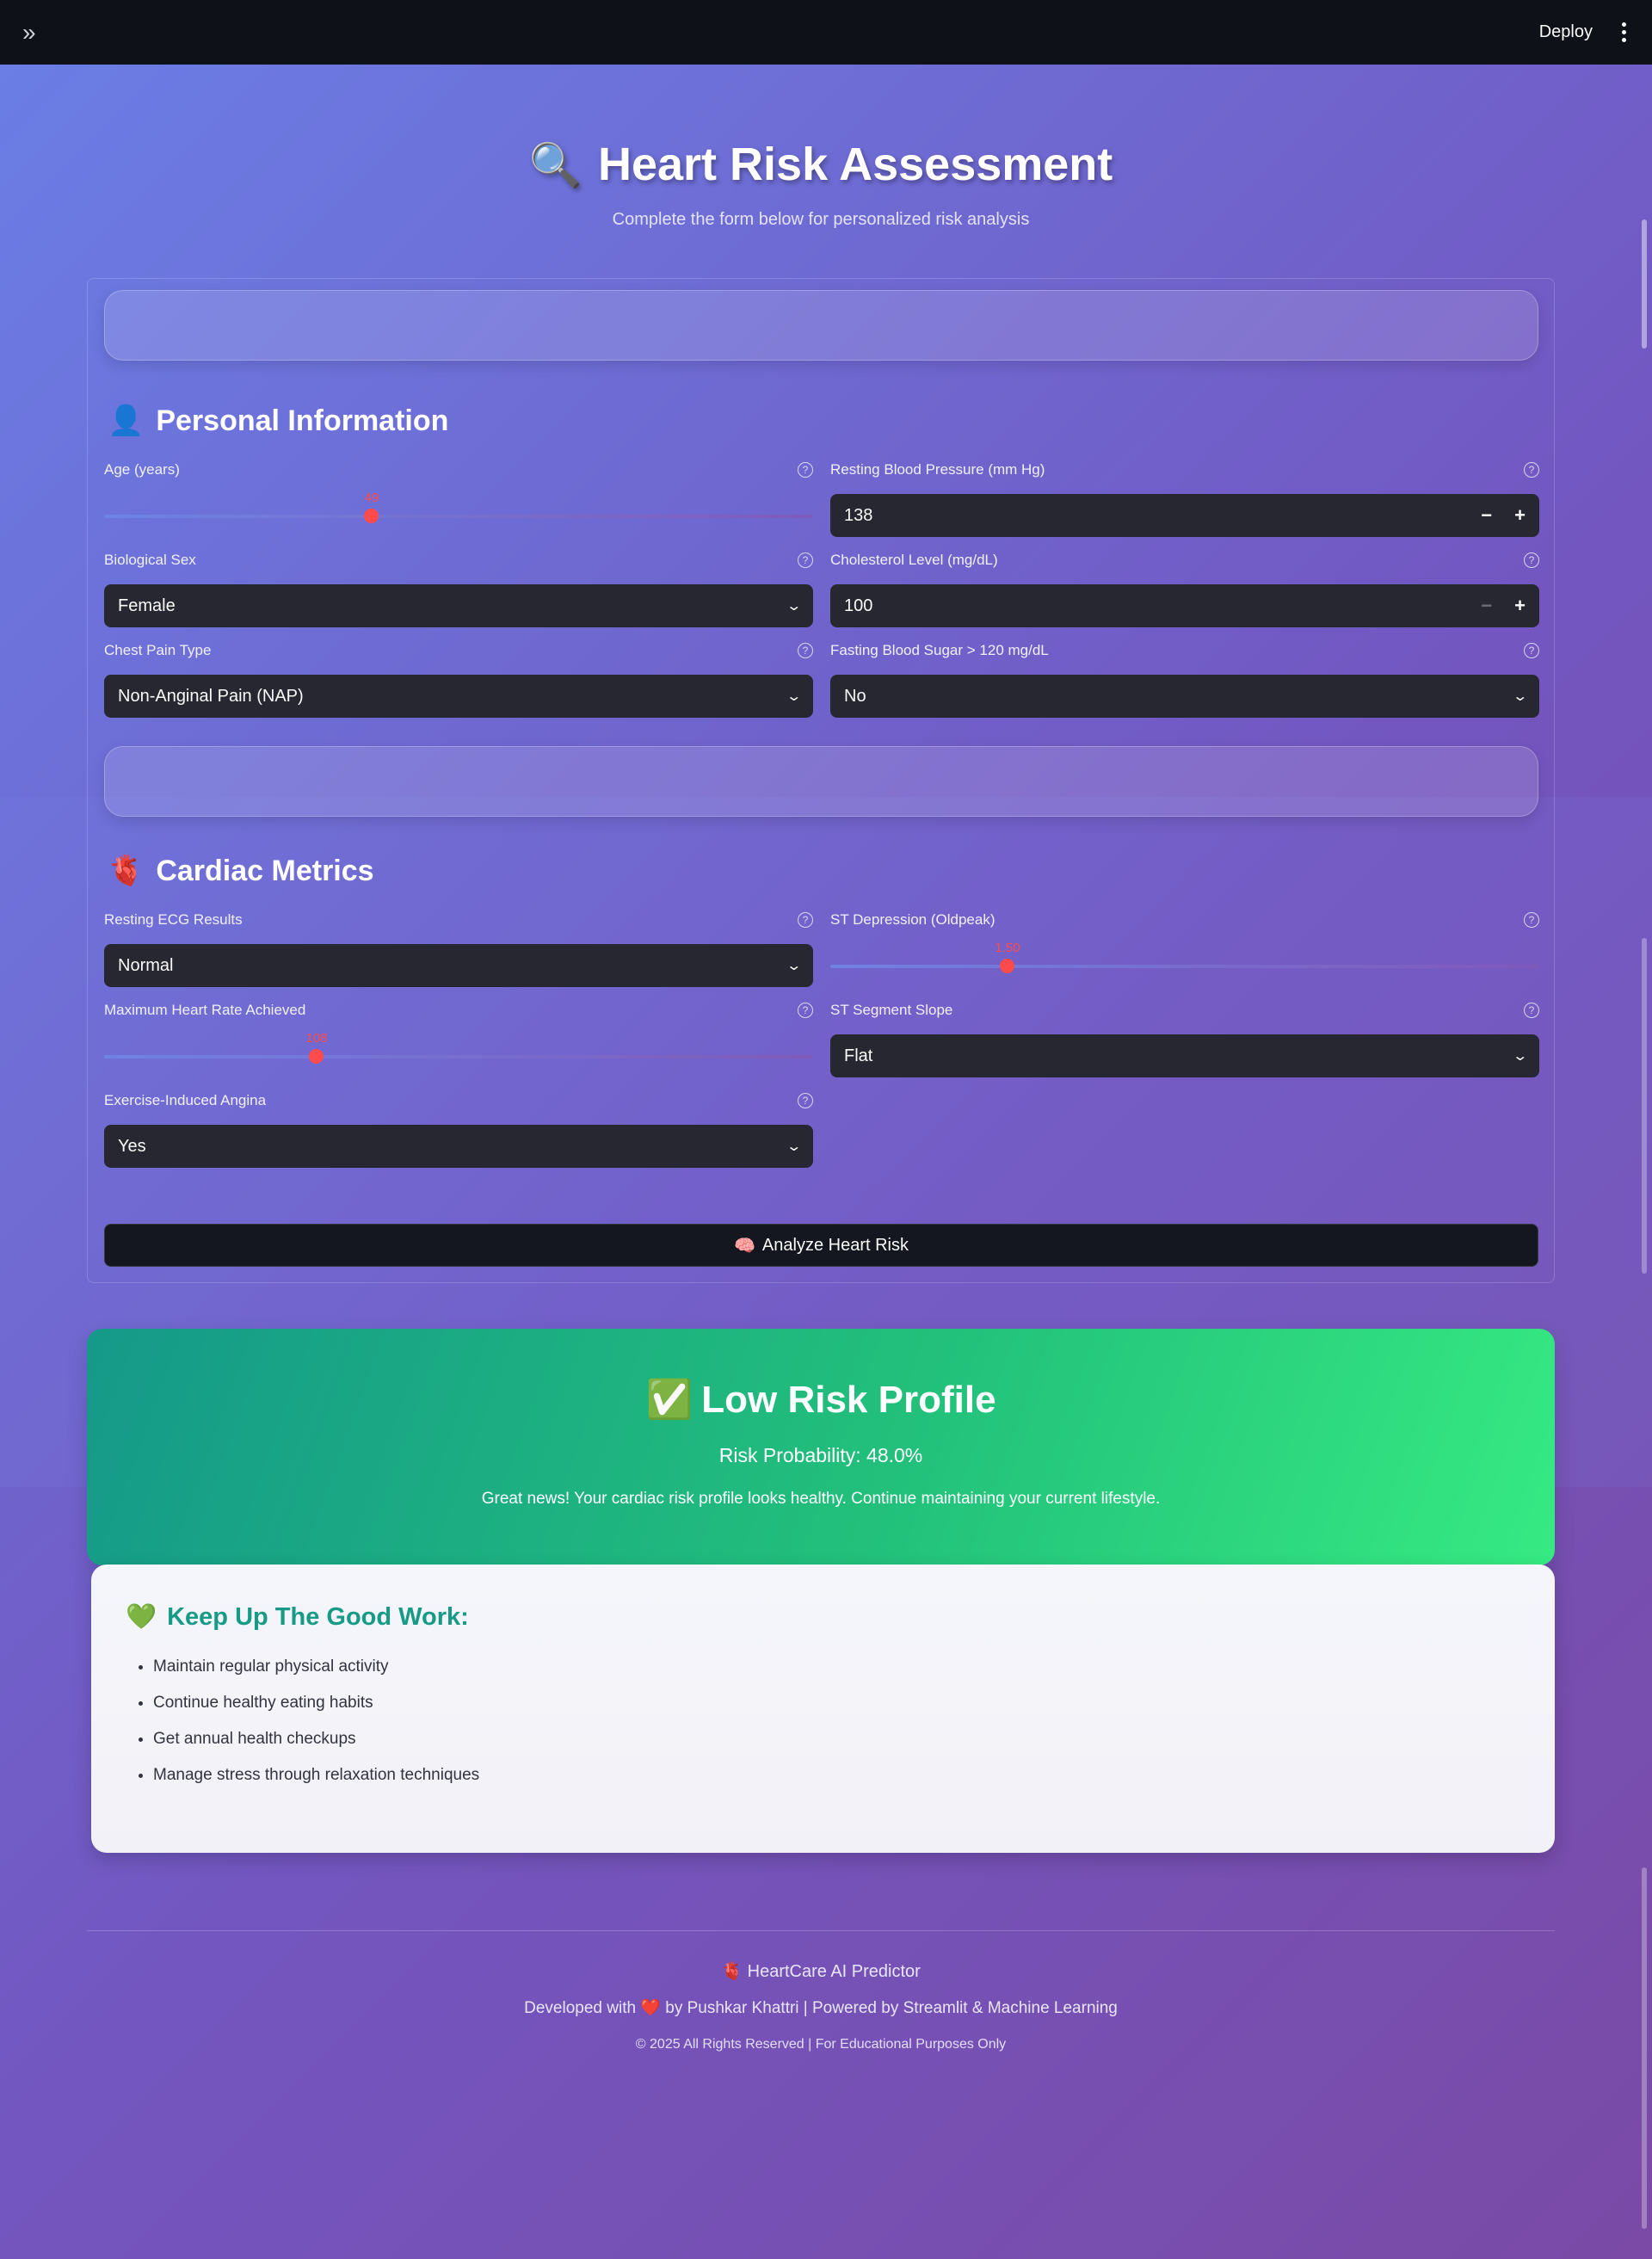 This screenshot has width=1652, height=2259. I want to click on list-item: Get annual health checkups, so click(836, 1739).